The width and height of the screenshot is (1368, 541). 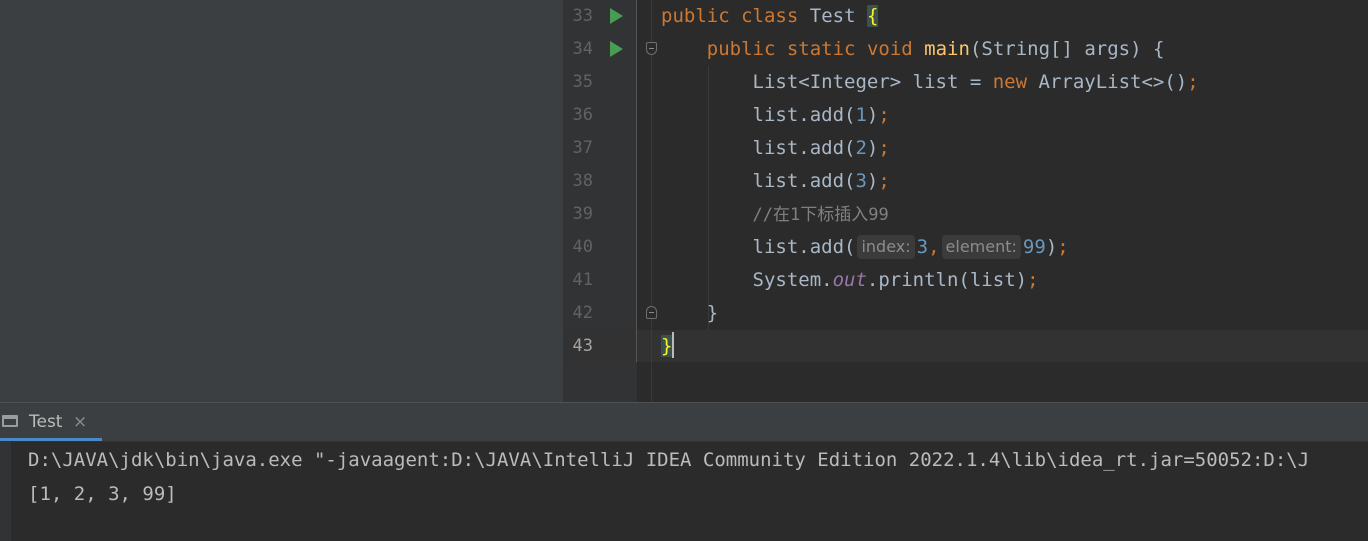 What do you see at coordinates (886, 247) in the screenshot?
I see `parameter-hint-index: index:` at bounding box center [886, 247].